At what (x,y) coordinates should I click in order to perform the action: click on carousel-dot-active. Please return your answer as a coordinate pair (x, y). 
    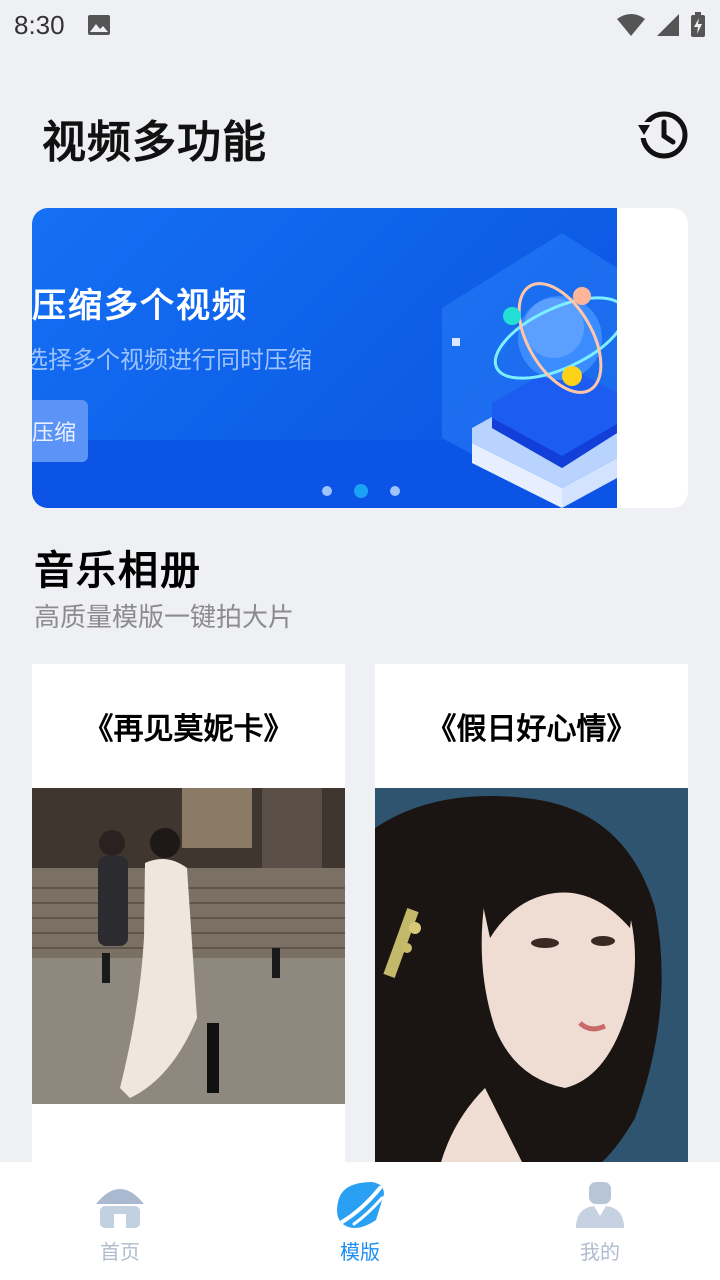
    Looking at the image, I should click on (361, 491).